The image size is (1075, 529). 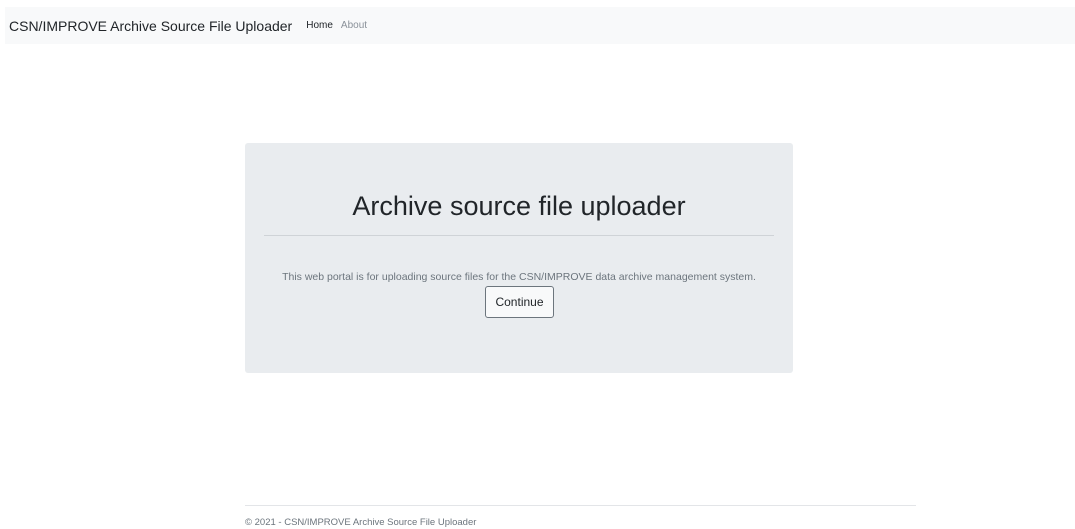 What do you see at coordinates (150, 26) in the screenshot?
I see `navbar-brand: CSN/IMPROVE Archive Source File Uploader` at bounding box center [150, 26].